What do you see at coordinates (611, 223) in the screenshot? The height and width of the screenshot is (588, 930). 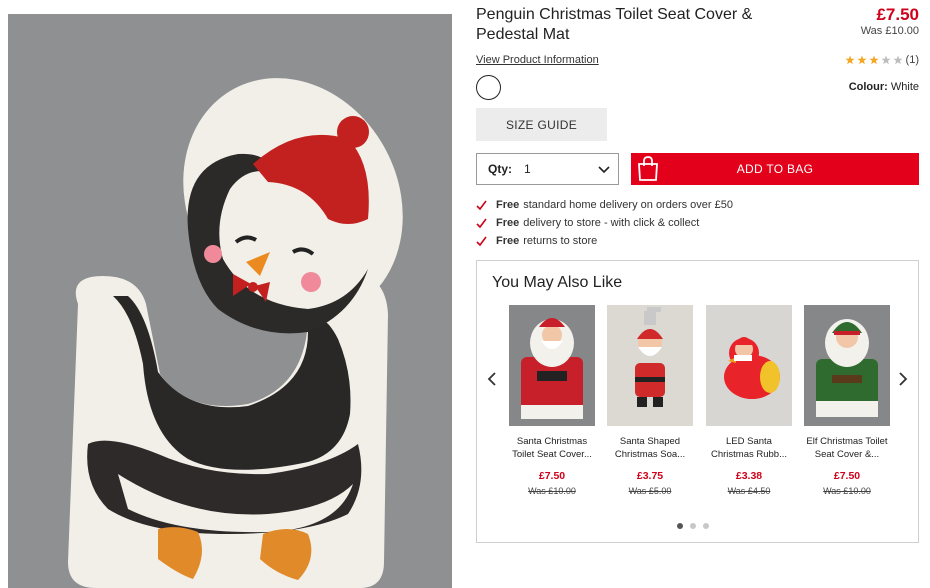 I see `delivery-benefit-text: delivery to store - with click & collect` at bounding box center [611, 223].